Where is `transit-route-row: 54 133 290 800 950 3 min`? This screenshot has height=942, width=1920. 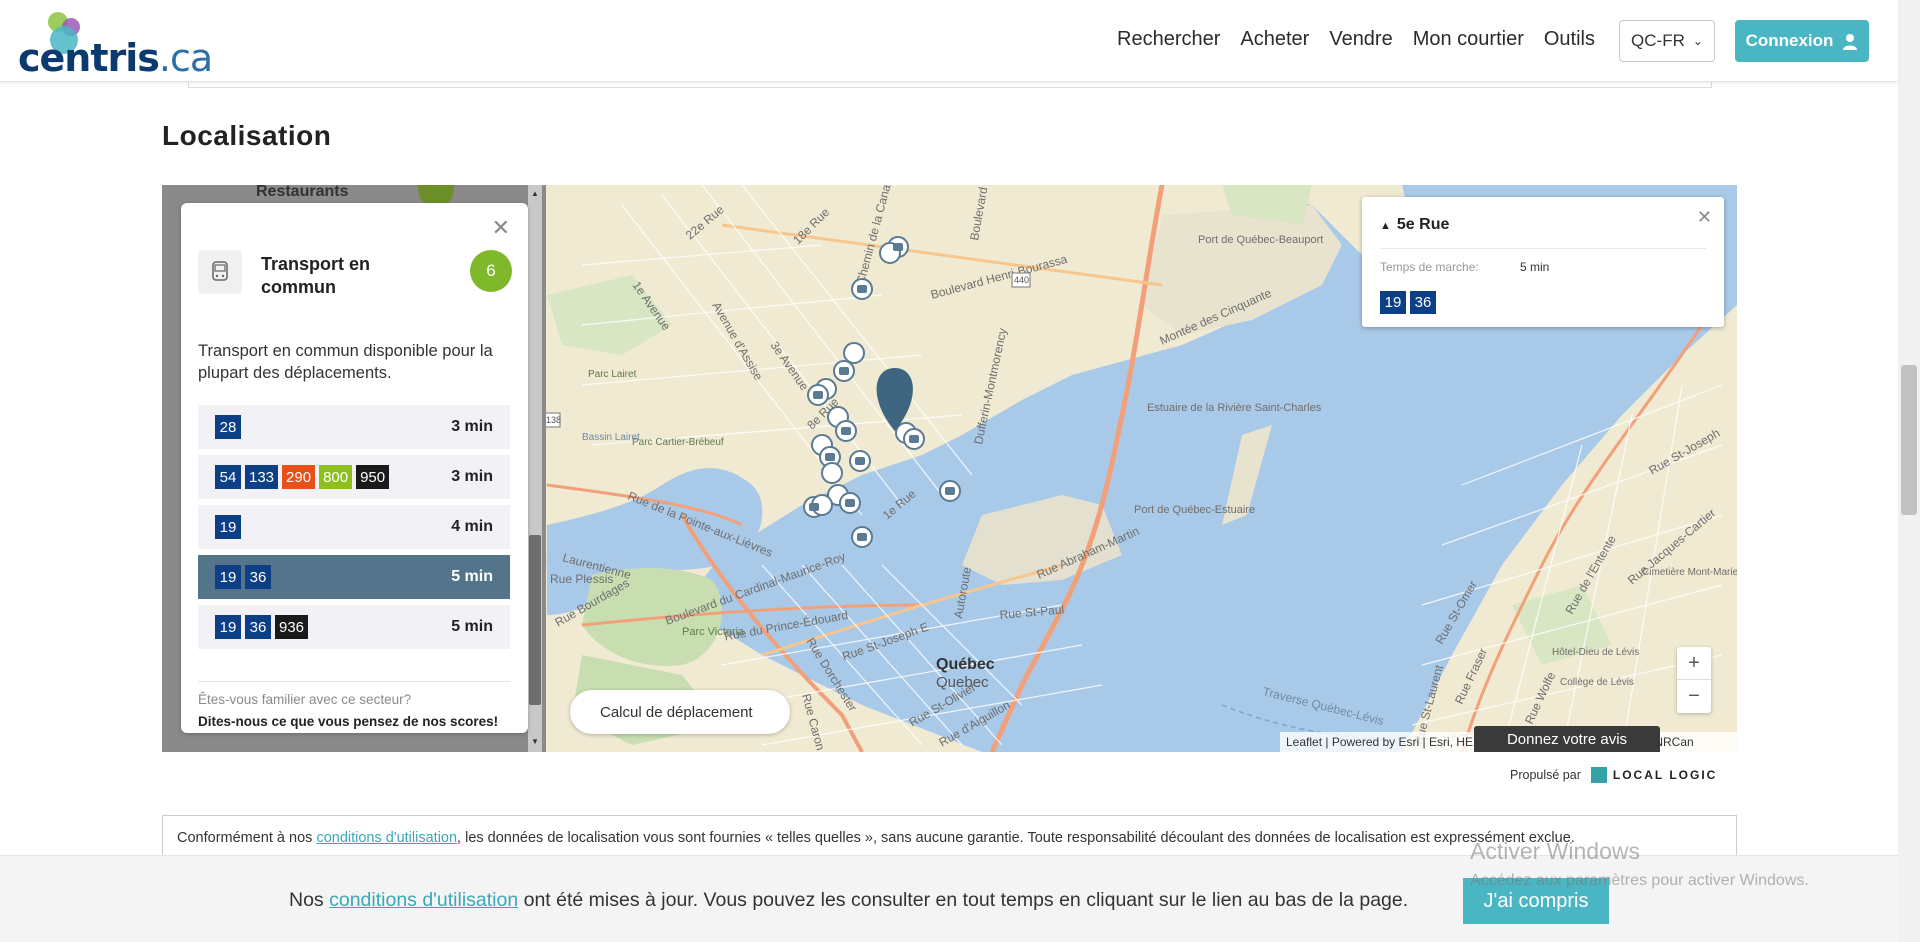 transit-route-row: 54 133 290 800 950 3 min is located at coordinates (354, 477).